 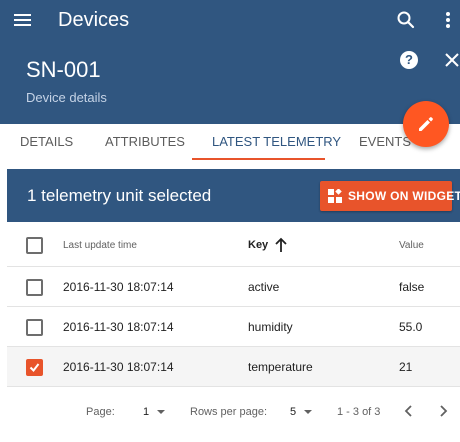 What do you see at coordinates (46, 144) in the screenshot?
I see `tab-details: DETAILS` at bounding box center [46, 144].